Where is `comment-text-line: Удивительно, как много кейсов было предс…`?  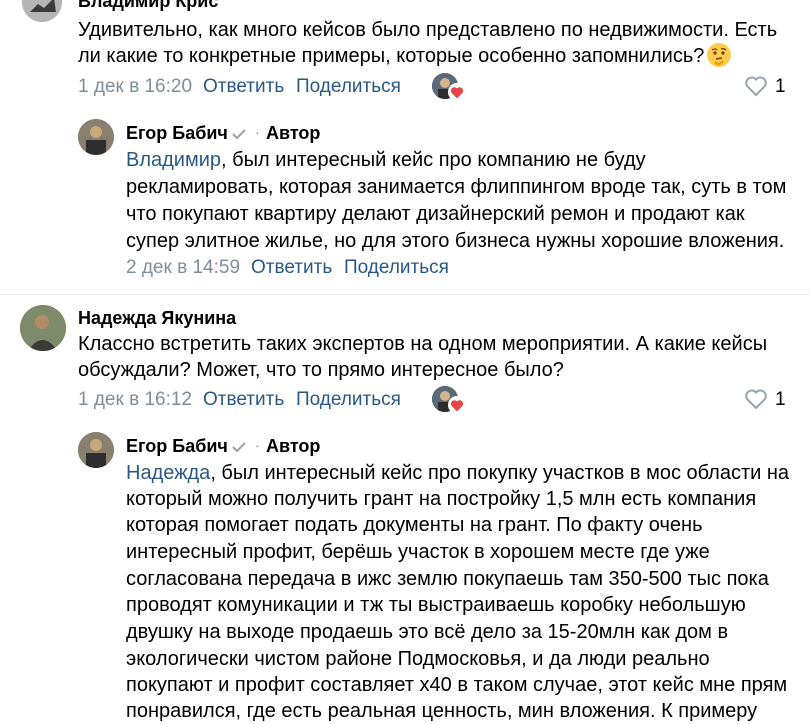 comment-text-line: Удивительно, как много кейсов было предс… is located at coordinates (428, 30).